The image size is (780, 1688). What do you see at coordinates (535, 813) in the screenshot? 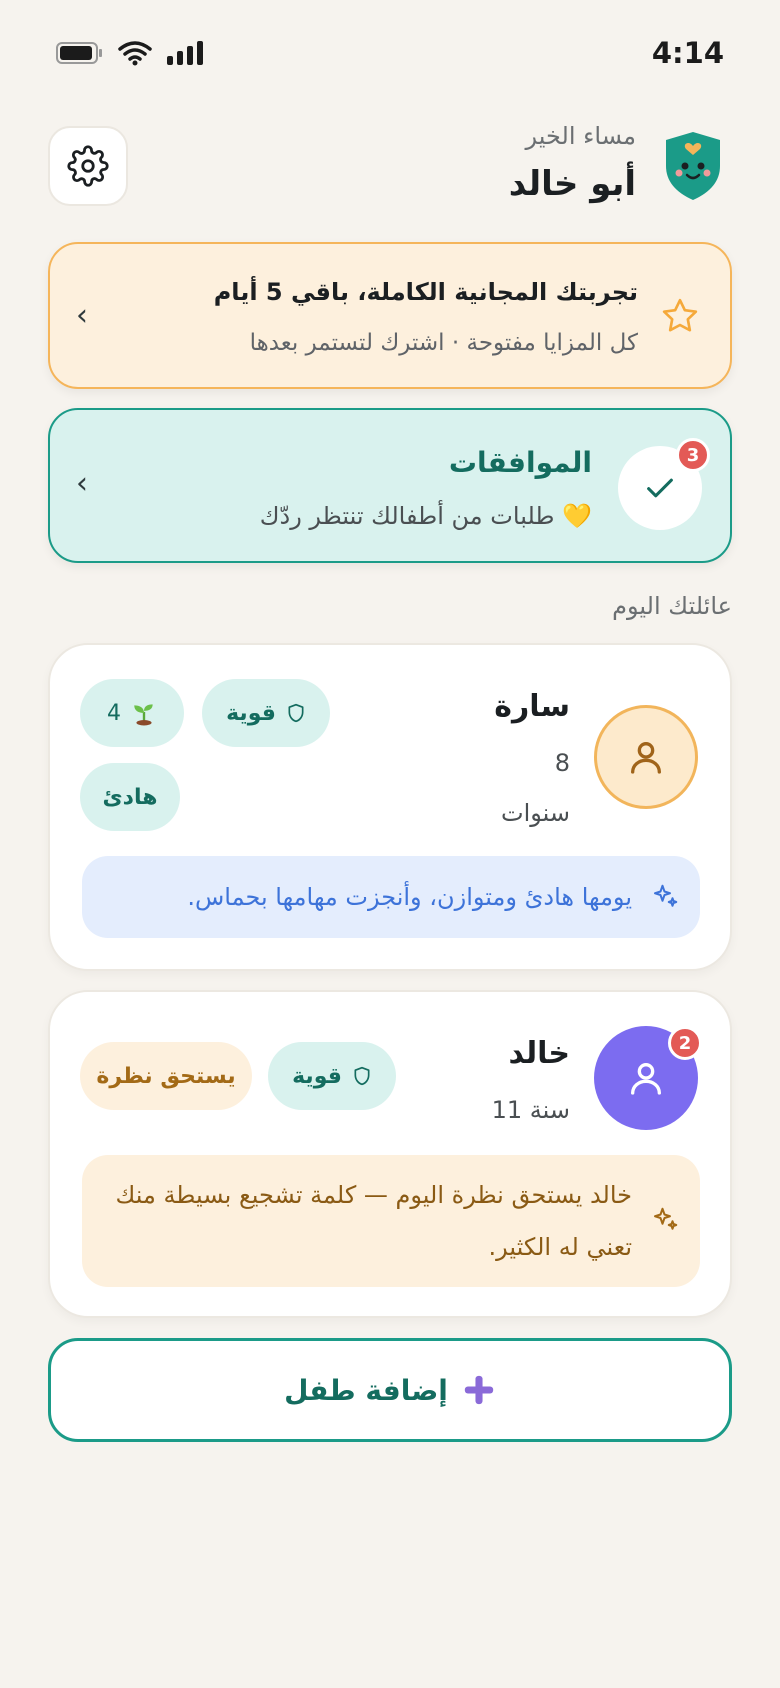
I see `child-age-unit: سنوات` at bounding box center [535, 813].